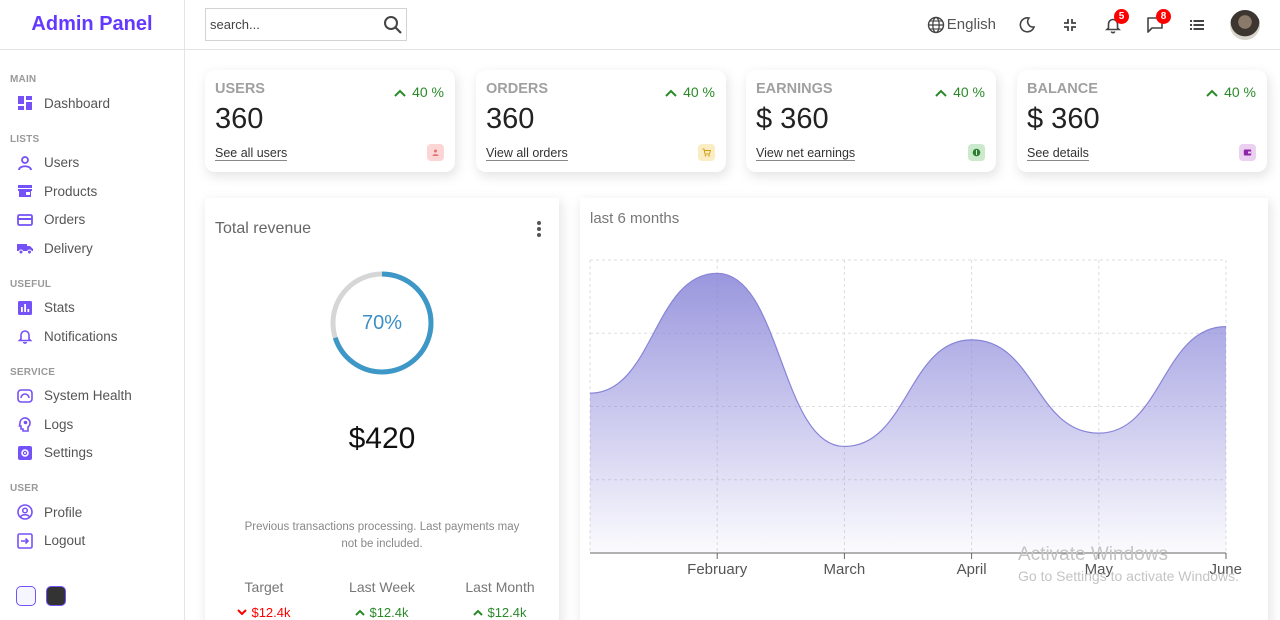 The image size is (1280, 620). What do you see at coordinates (41, 596) in the screenshot?
I see `theme-switcher` at bounding box center [41, 596].